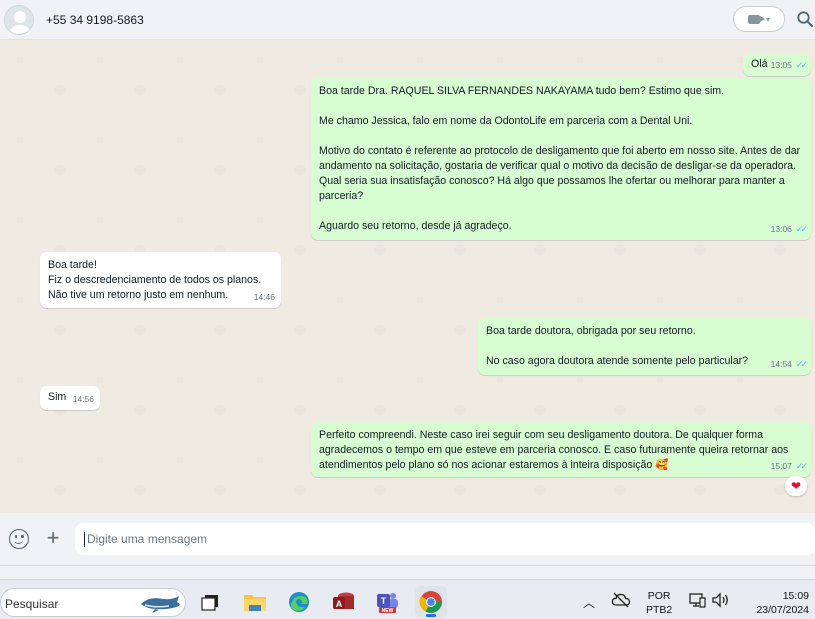 Image resolution: width=815 pixels, height=619 pixels. What do you see at coordinates (759, 64) in the screenshot?
I see `message-text: Olá` at bounding box center [759, 64].